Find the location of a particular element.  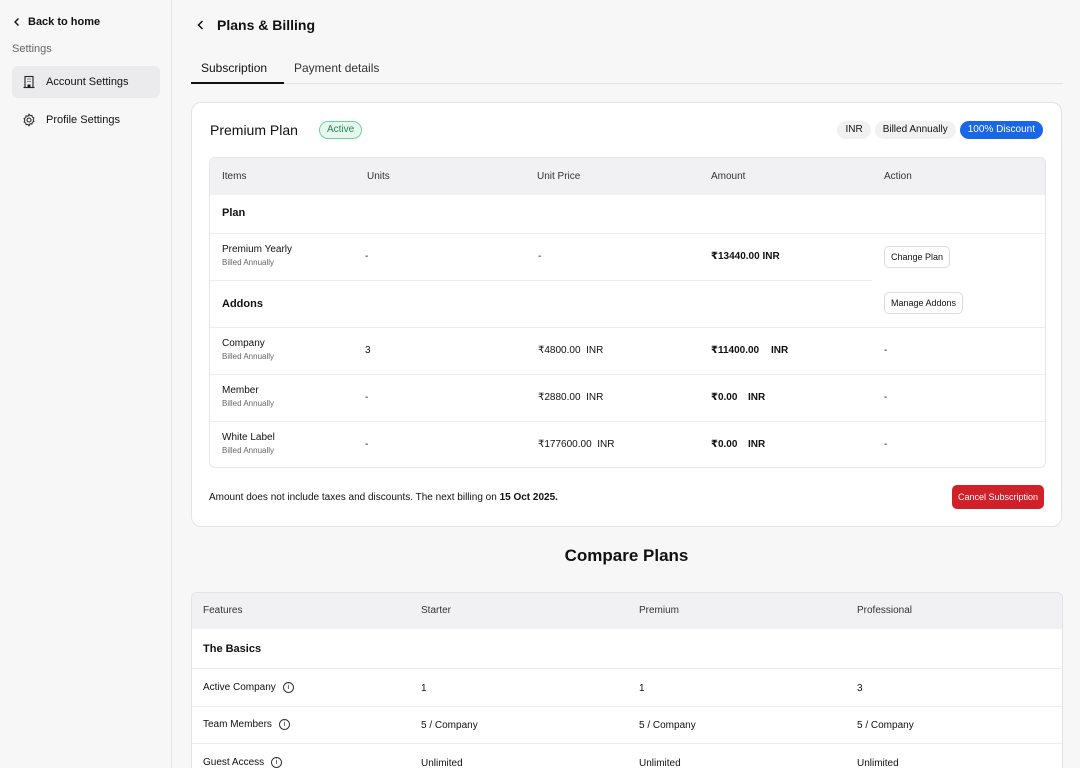

sidebar-item-profile-settings: Profile Settings is located at coordinates (86, 120).